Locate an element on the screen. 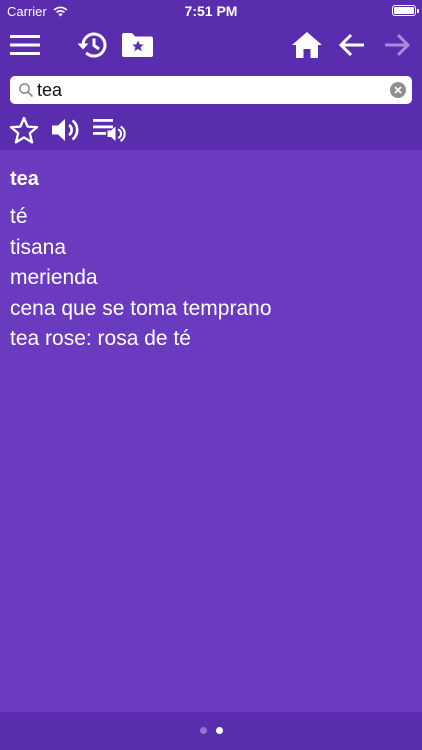 This screenshot has height=750, width=422. search-bar is located at coordinates (211, 90).